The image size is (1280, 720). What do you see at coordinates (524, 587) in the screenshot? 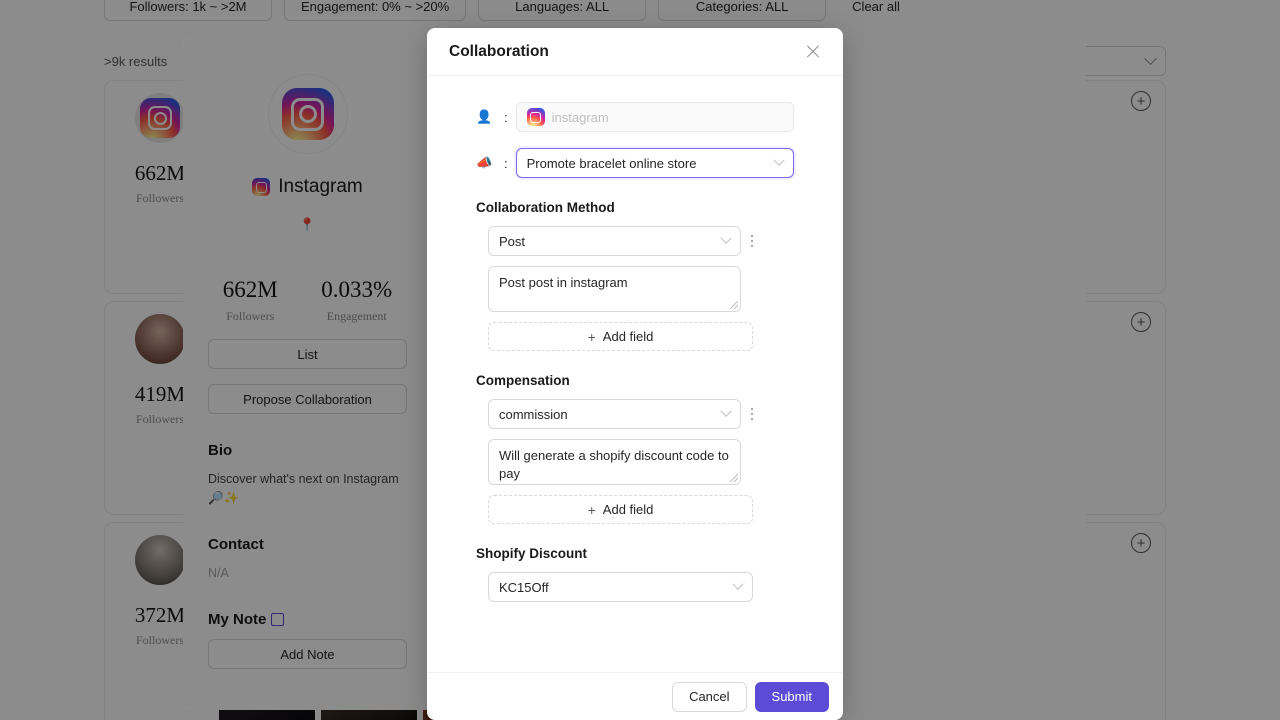
I see `shopify-discount-value: KC15Off` at bounding box center [524, 587].